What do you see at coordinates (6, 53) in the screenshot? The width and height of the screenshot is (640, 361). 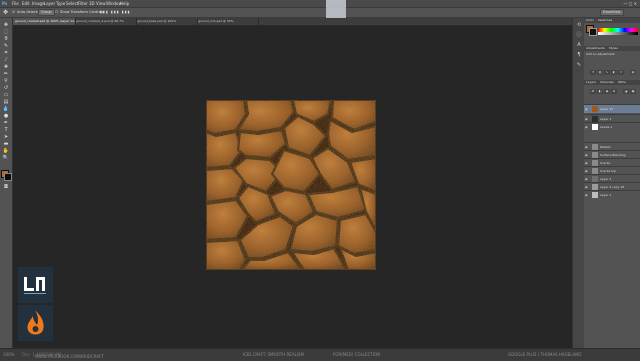 I see `crop-tool-icon: ⌗` at bounding box center [6, 53].